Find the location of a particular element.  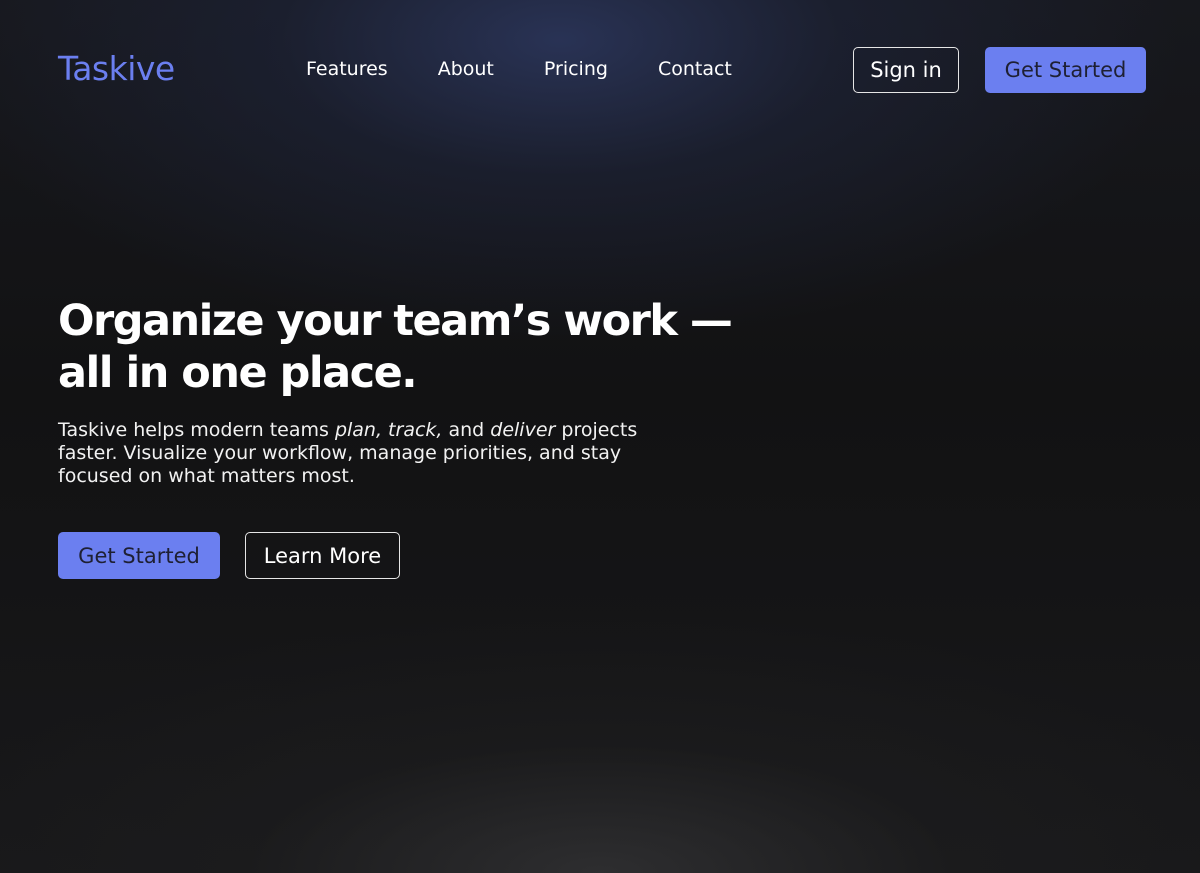

learn-more-button: Learn More is located at coordinates (322, 555).